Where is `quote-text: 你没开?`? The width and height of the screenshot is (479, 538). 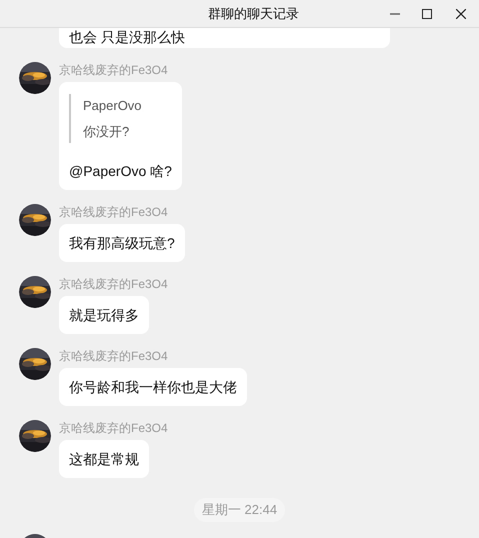
quote-text: 你没开? is located at coordinates (106, 131).